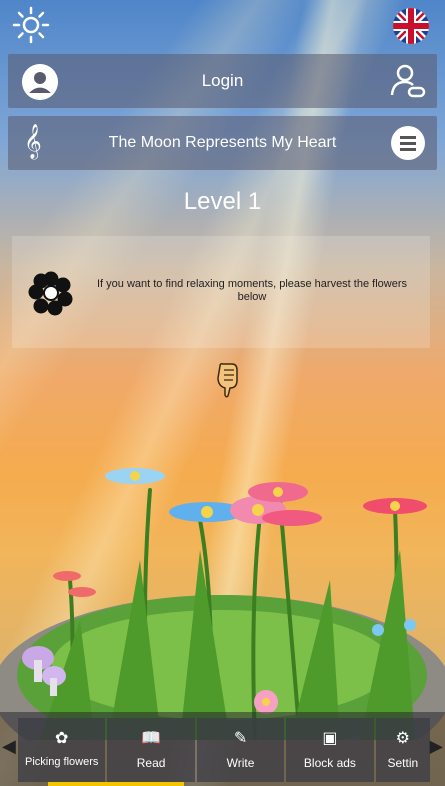 This screenshot has width=445, height=786. I want to click on tab-read: 📖 Read, so click(151, 750).